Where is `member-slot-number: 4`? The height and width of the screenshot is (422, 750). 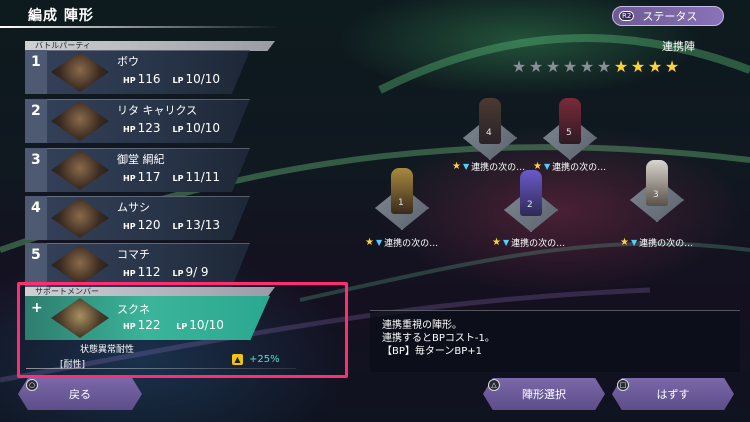 member-slot-number: 4 is located at coordinates (36, 218).